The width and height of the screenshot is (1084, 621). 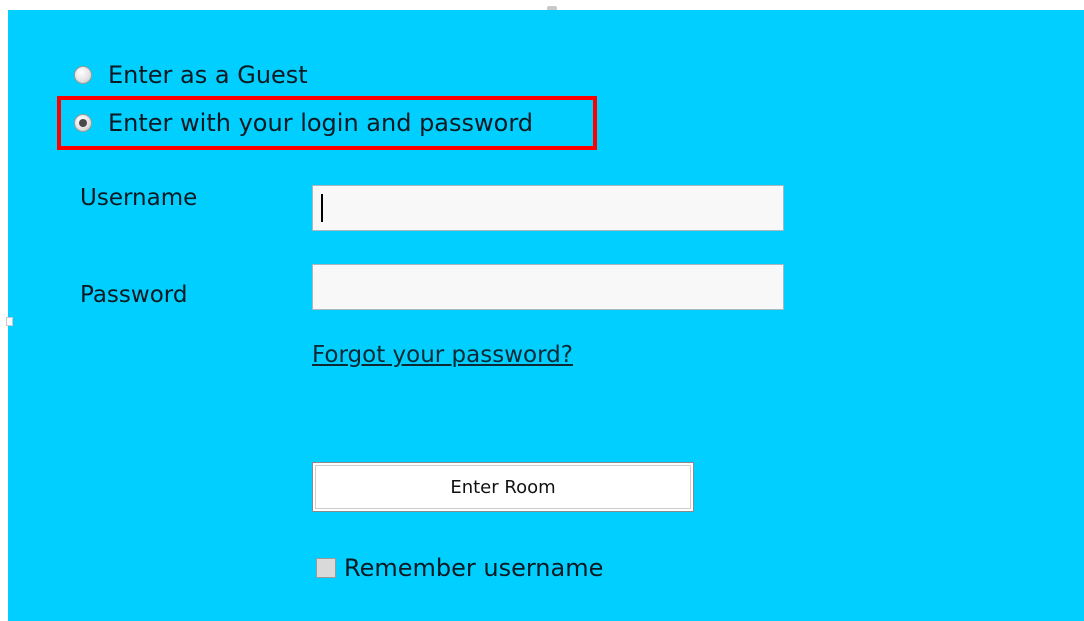 What do you see at coordinates (83, 75) in the screenshot?
I see `guest-radio-button` at bounding box center [83, 75].